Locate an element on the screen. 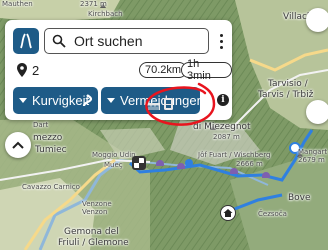 The width and height of the screenshot is (328, 250). map-locate-button is located at coordinates (317, 112).